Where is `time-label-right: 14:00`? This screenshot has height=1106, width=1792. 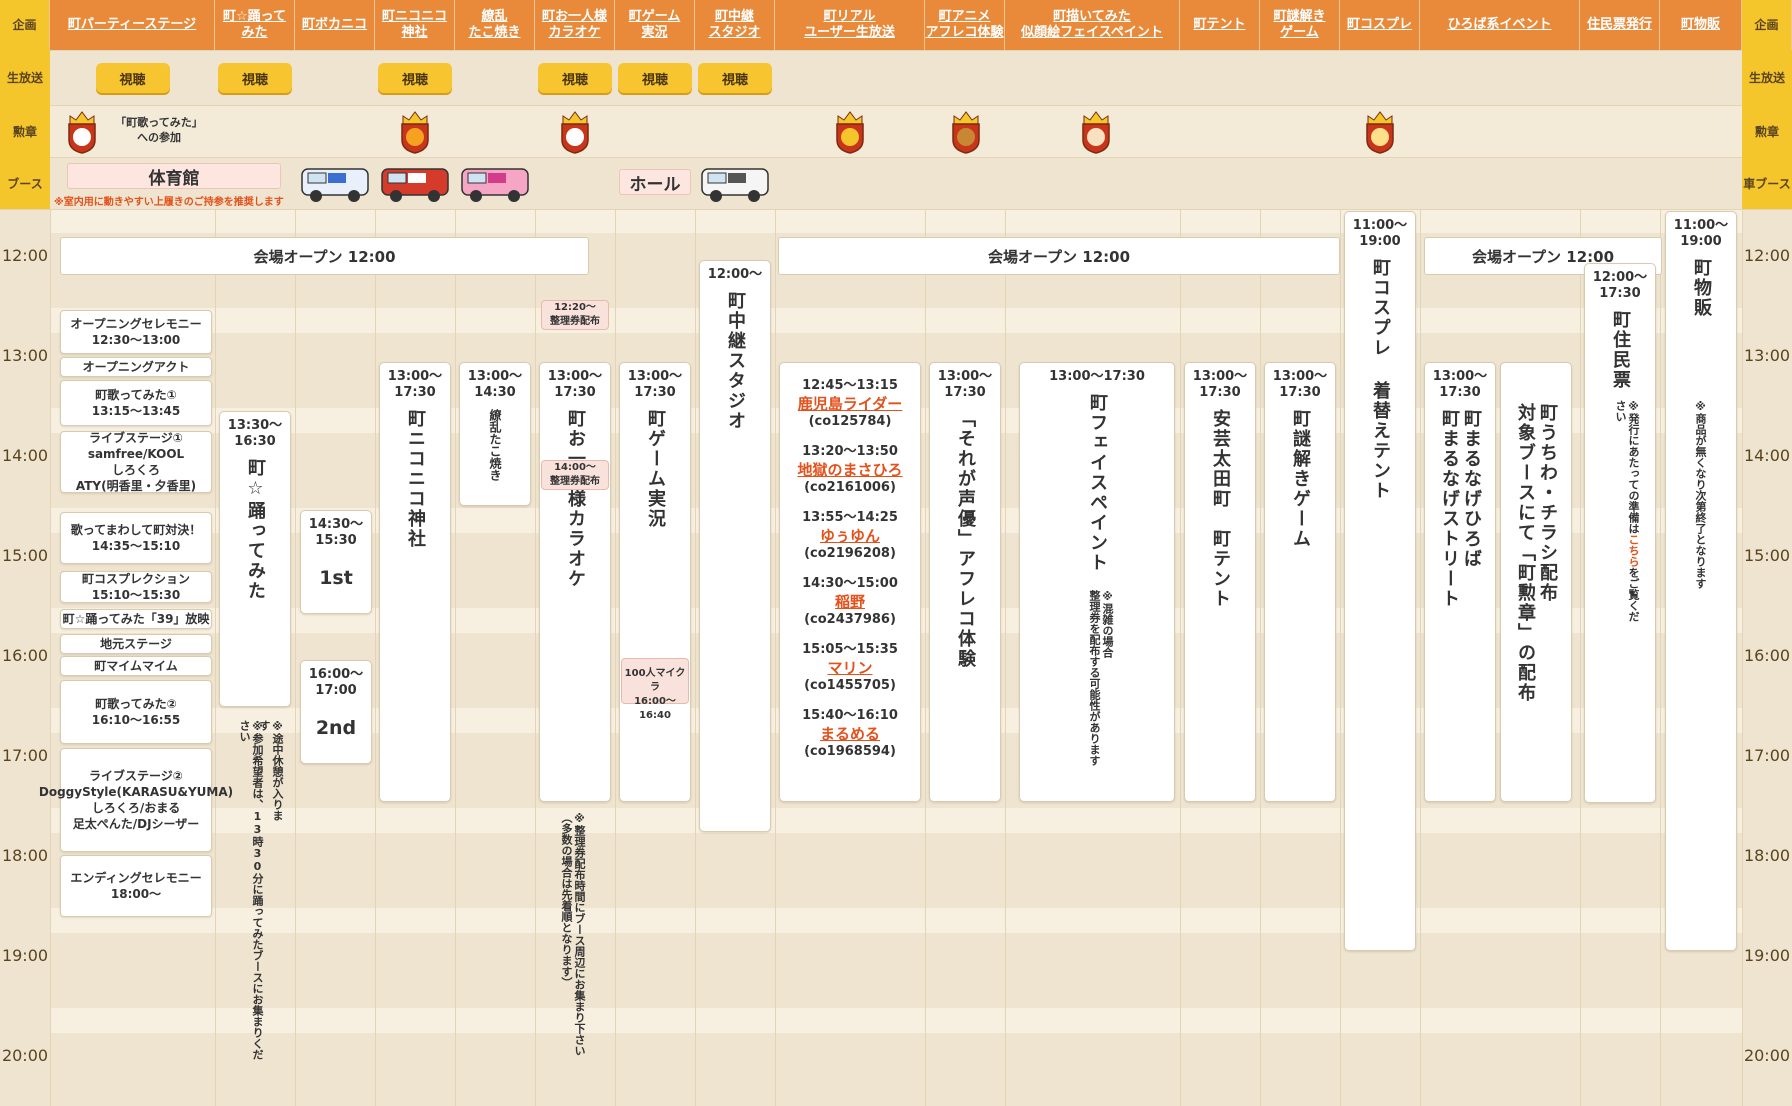 time-label-right: 14:00 is located at coordinates (1767, 455).